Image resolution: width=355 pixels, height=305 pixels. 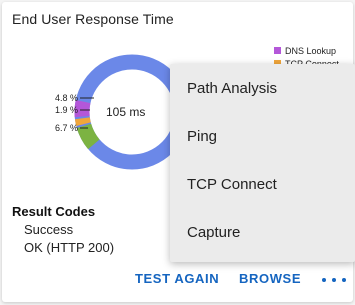 What do you see at coordinates (270, 278) in the screenshot?
I see `browse-button: BROWSE` at bounding box center [270, 278].